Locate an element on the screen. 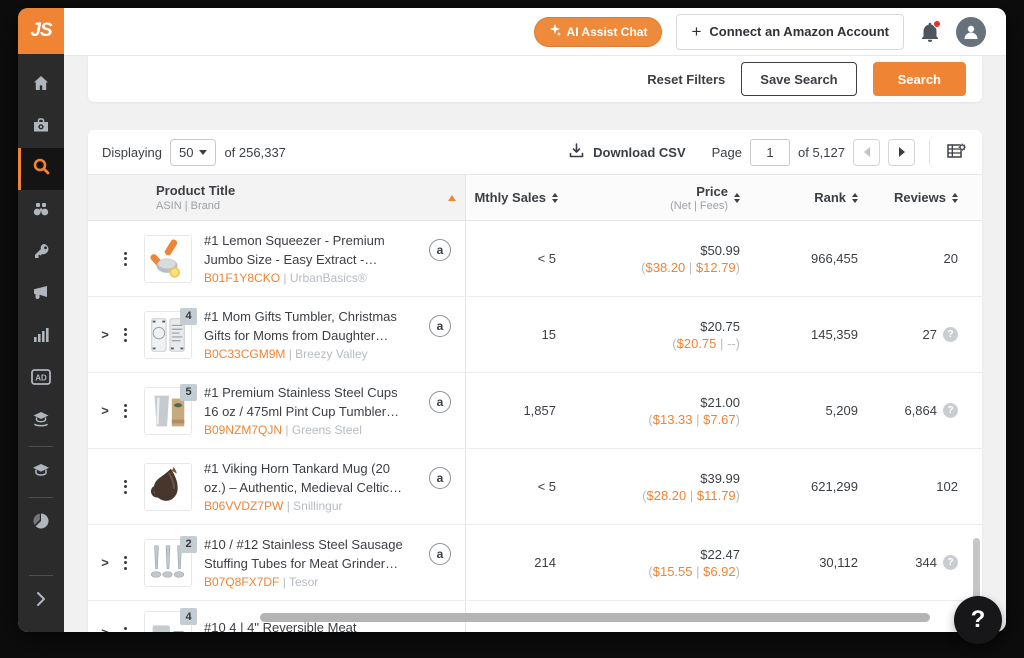  download-csv-button: Download CSV is located at coordinates (627, 152).